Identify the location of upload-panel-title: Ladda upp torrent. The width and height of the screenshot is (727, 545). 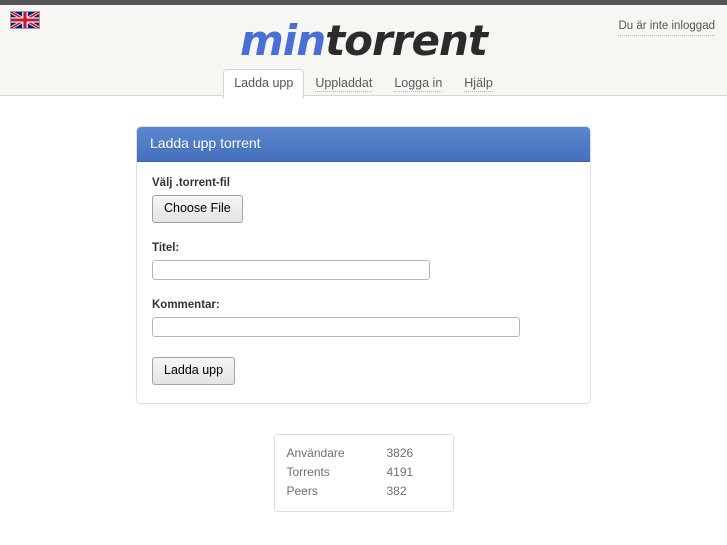
(363, 144).